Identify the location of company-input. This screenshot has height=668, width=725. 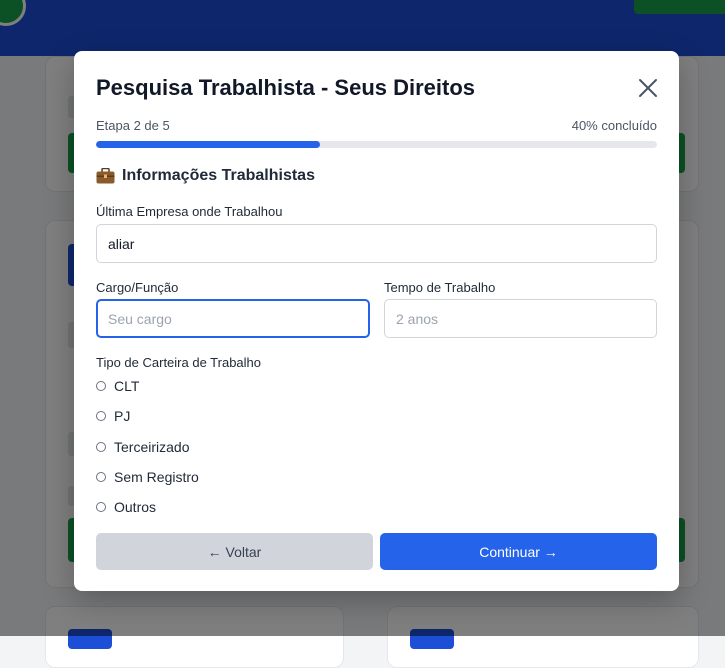
(376, 243).